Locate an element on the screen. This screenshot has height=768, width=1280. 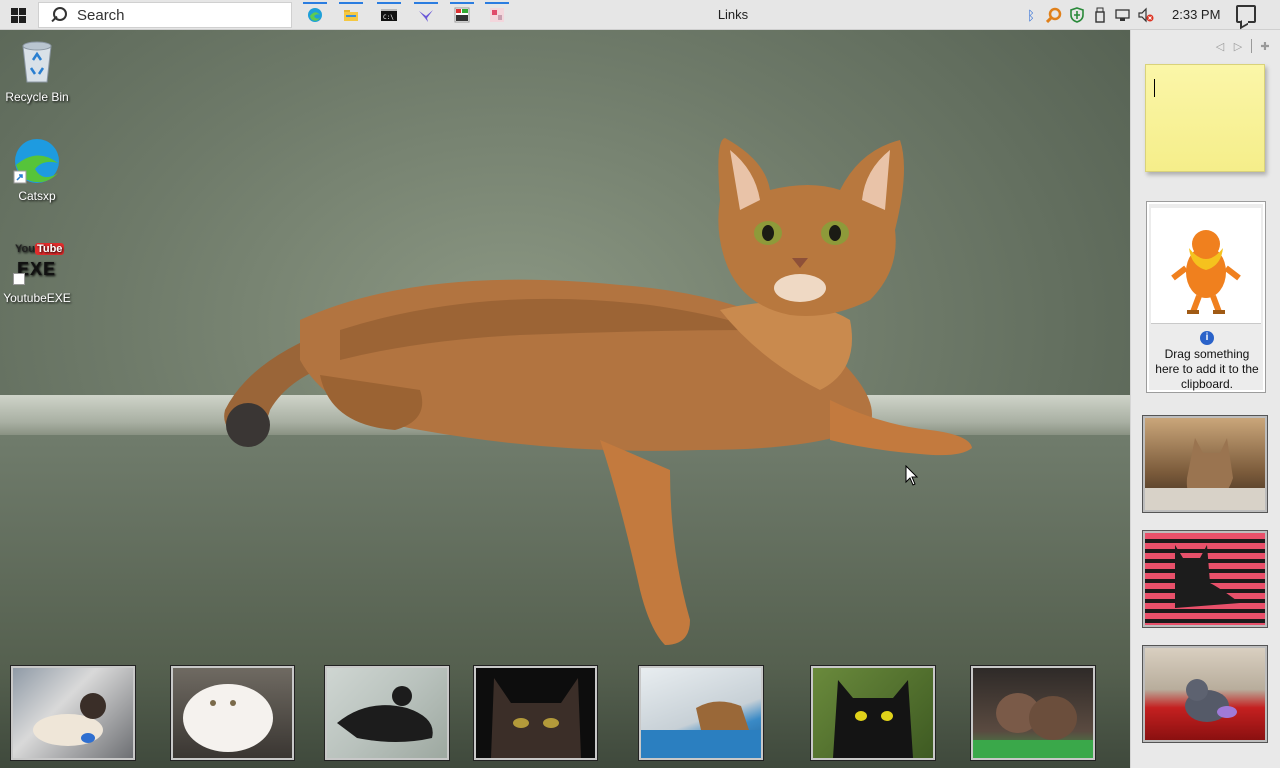
thumbnail-dark-cat-closeup is located at coordinates (535, 713).